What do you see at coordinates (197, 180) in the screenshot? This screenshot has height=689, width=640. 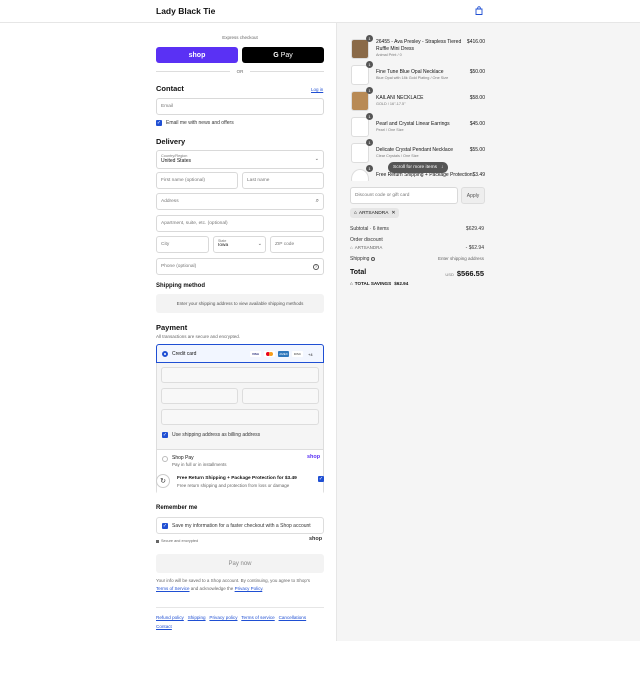 I see `first-name-field: First name (optional)` at bounding box center [197, 180].